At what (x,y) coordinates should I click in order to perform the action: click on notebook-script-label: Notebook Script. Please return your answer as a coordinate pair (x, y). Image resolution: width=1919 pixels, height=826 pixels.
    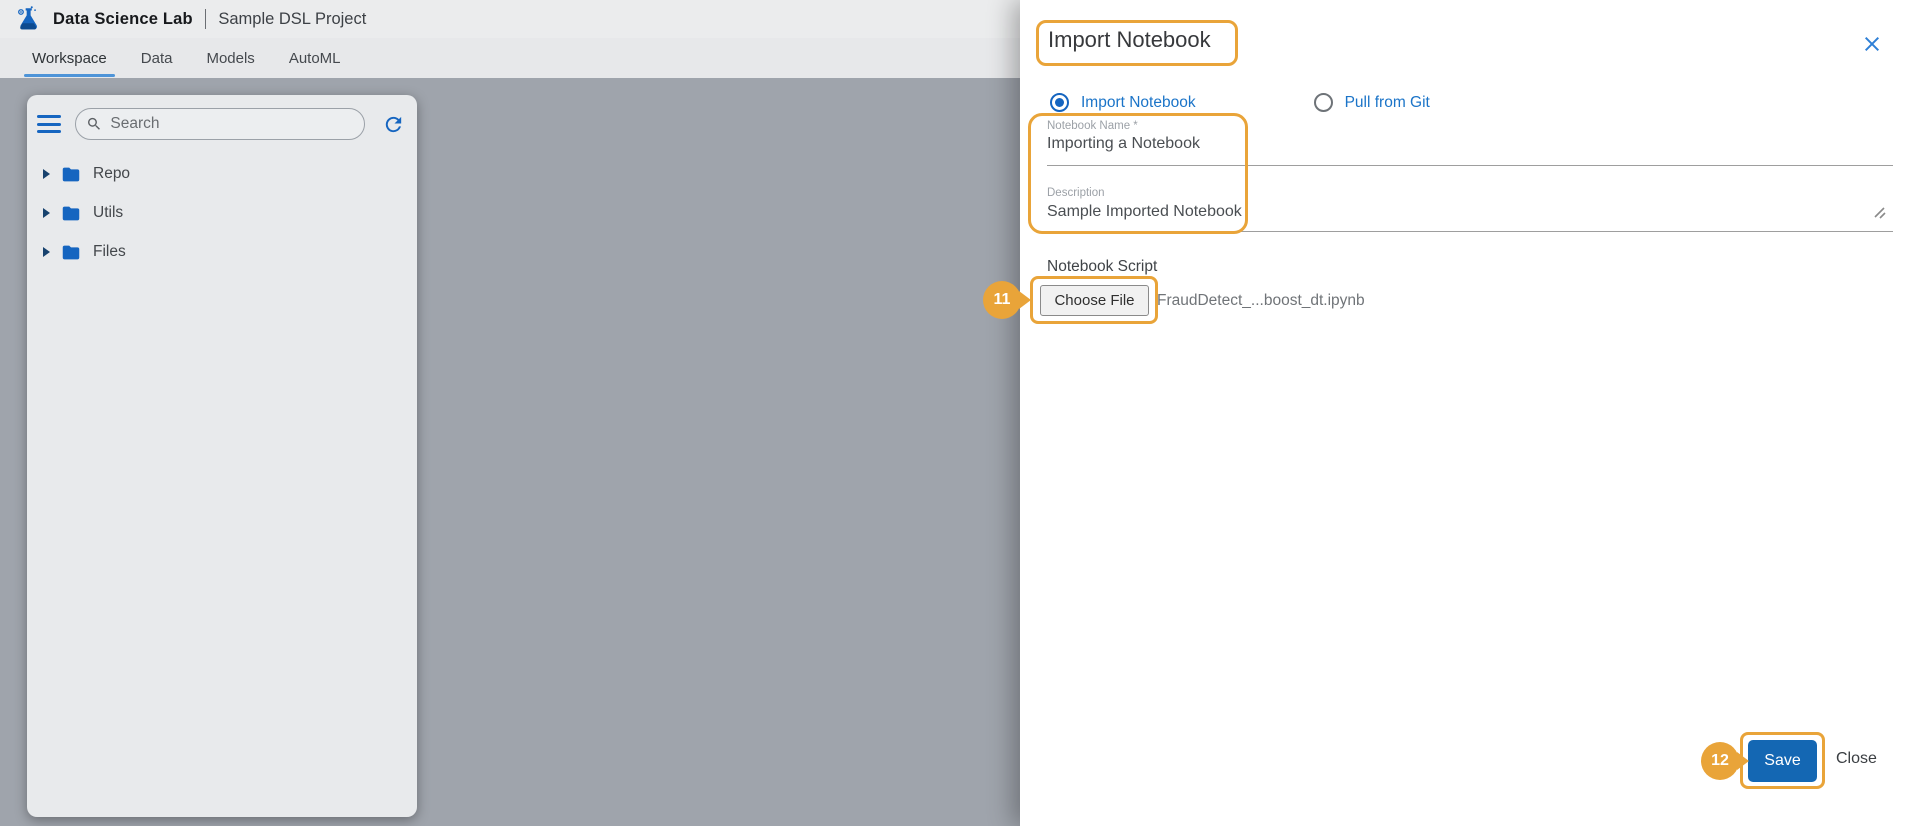
    Looking at the image, I should click on (1102, 266).